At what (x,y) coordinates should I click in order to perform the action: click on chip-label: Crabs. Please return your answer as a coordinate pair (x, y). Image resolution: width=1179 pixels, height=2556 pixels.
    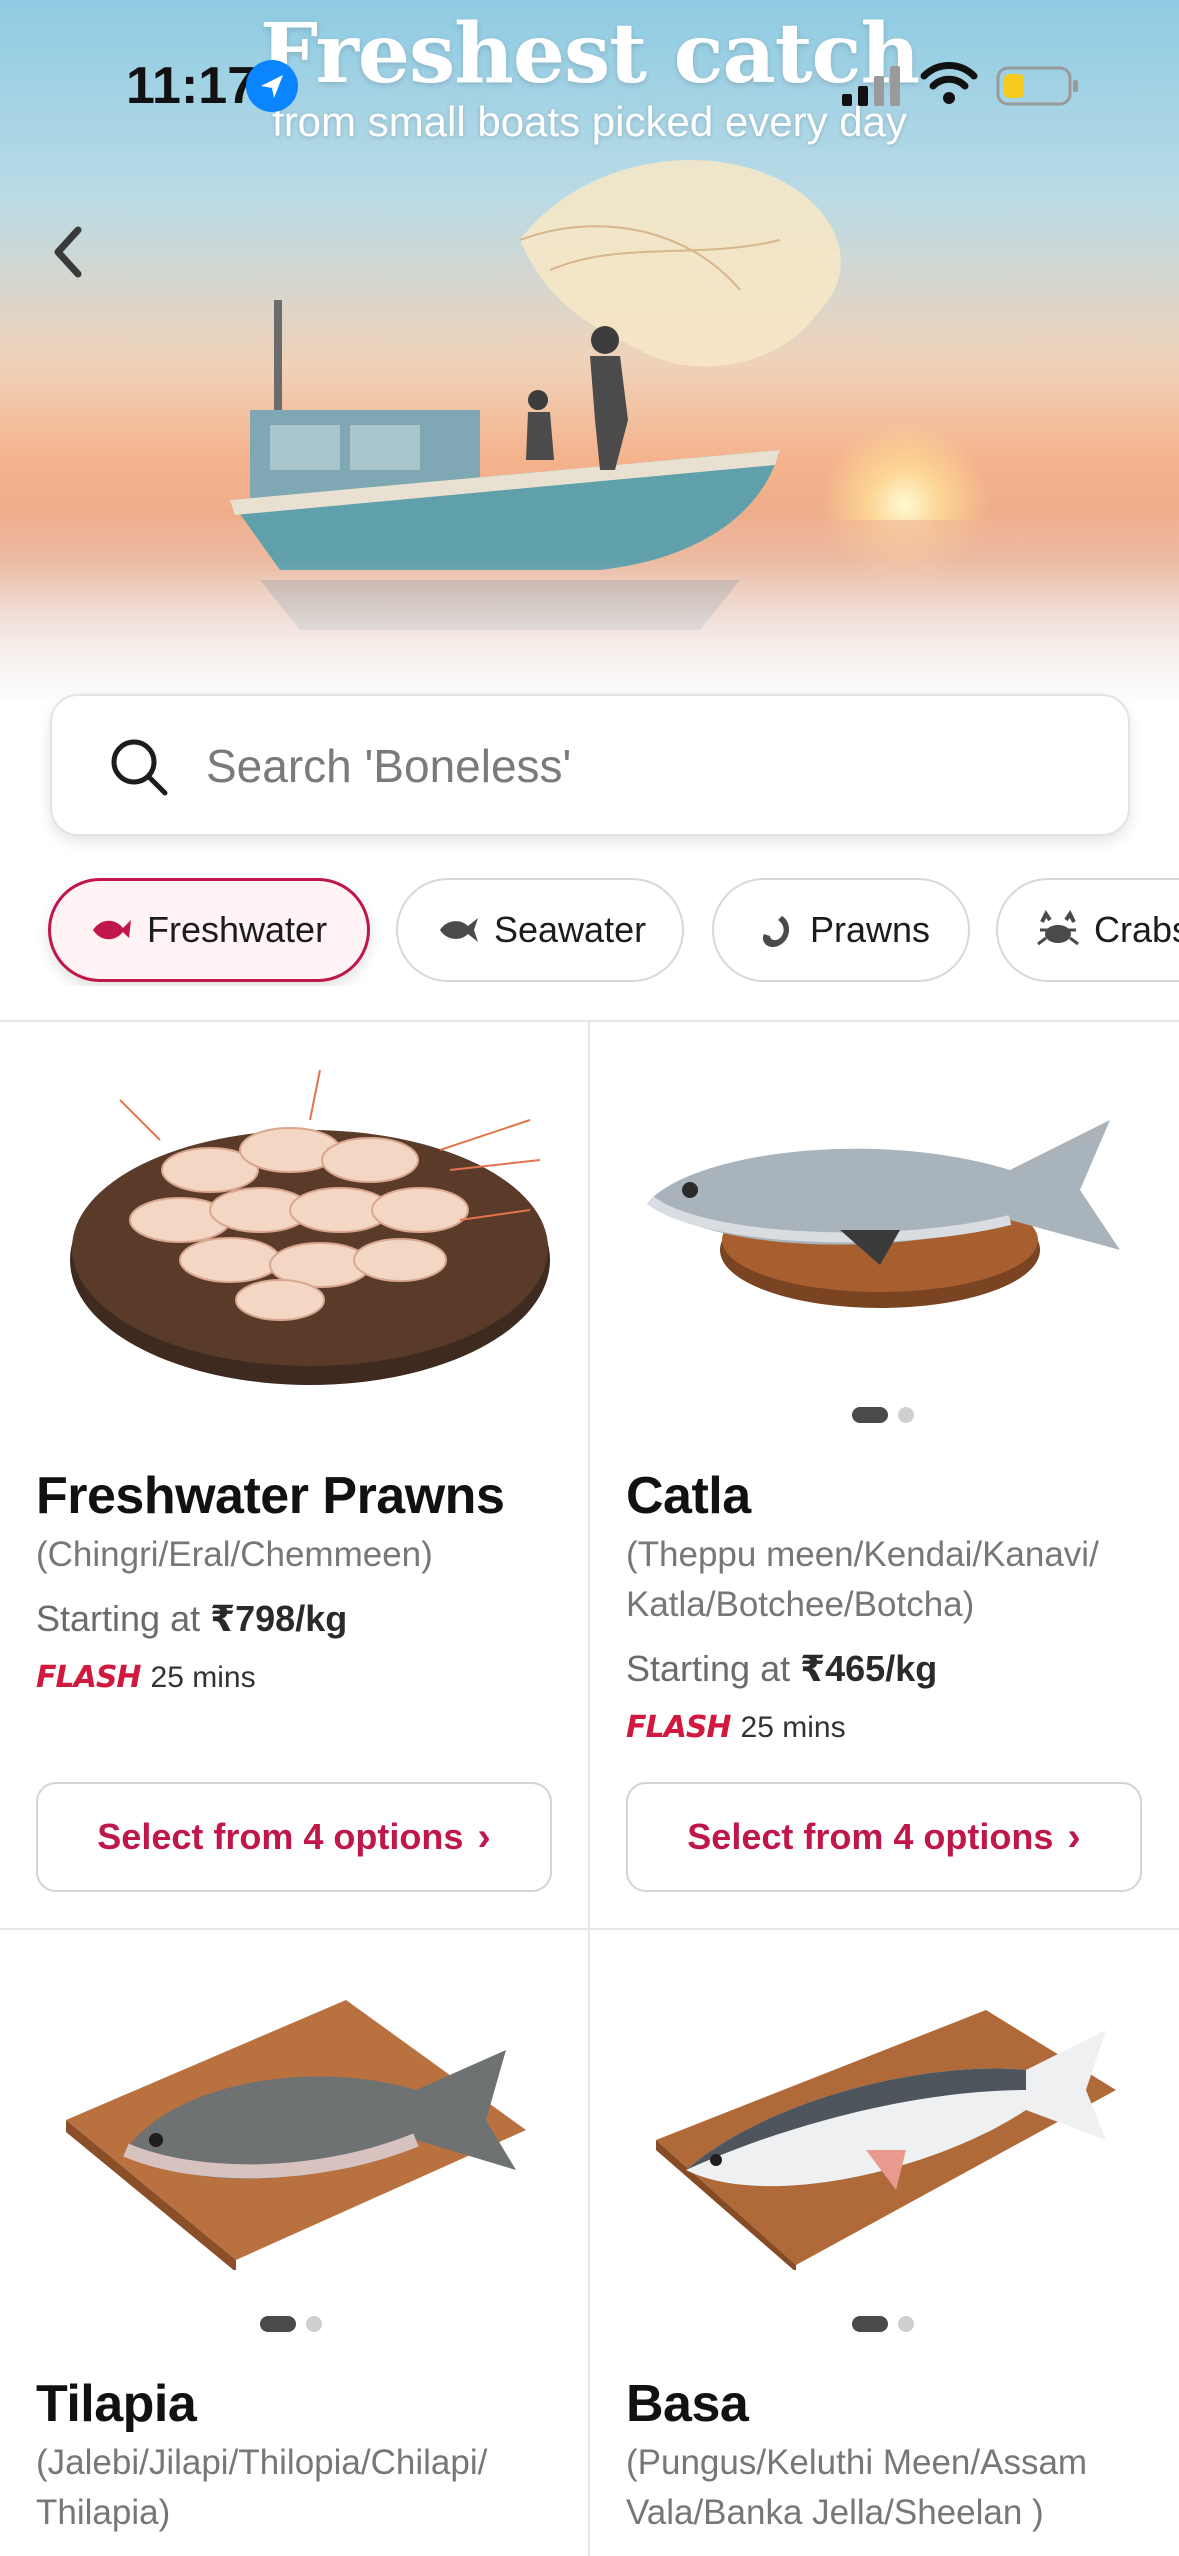
    Looking at the image, I should click on (1136, 929).